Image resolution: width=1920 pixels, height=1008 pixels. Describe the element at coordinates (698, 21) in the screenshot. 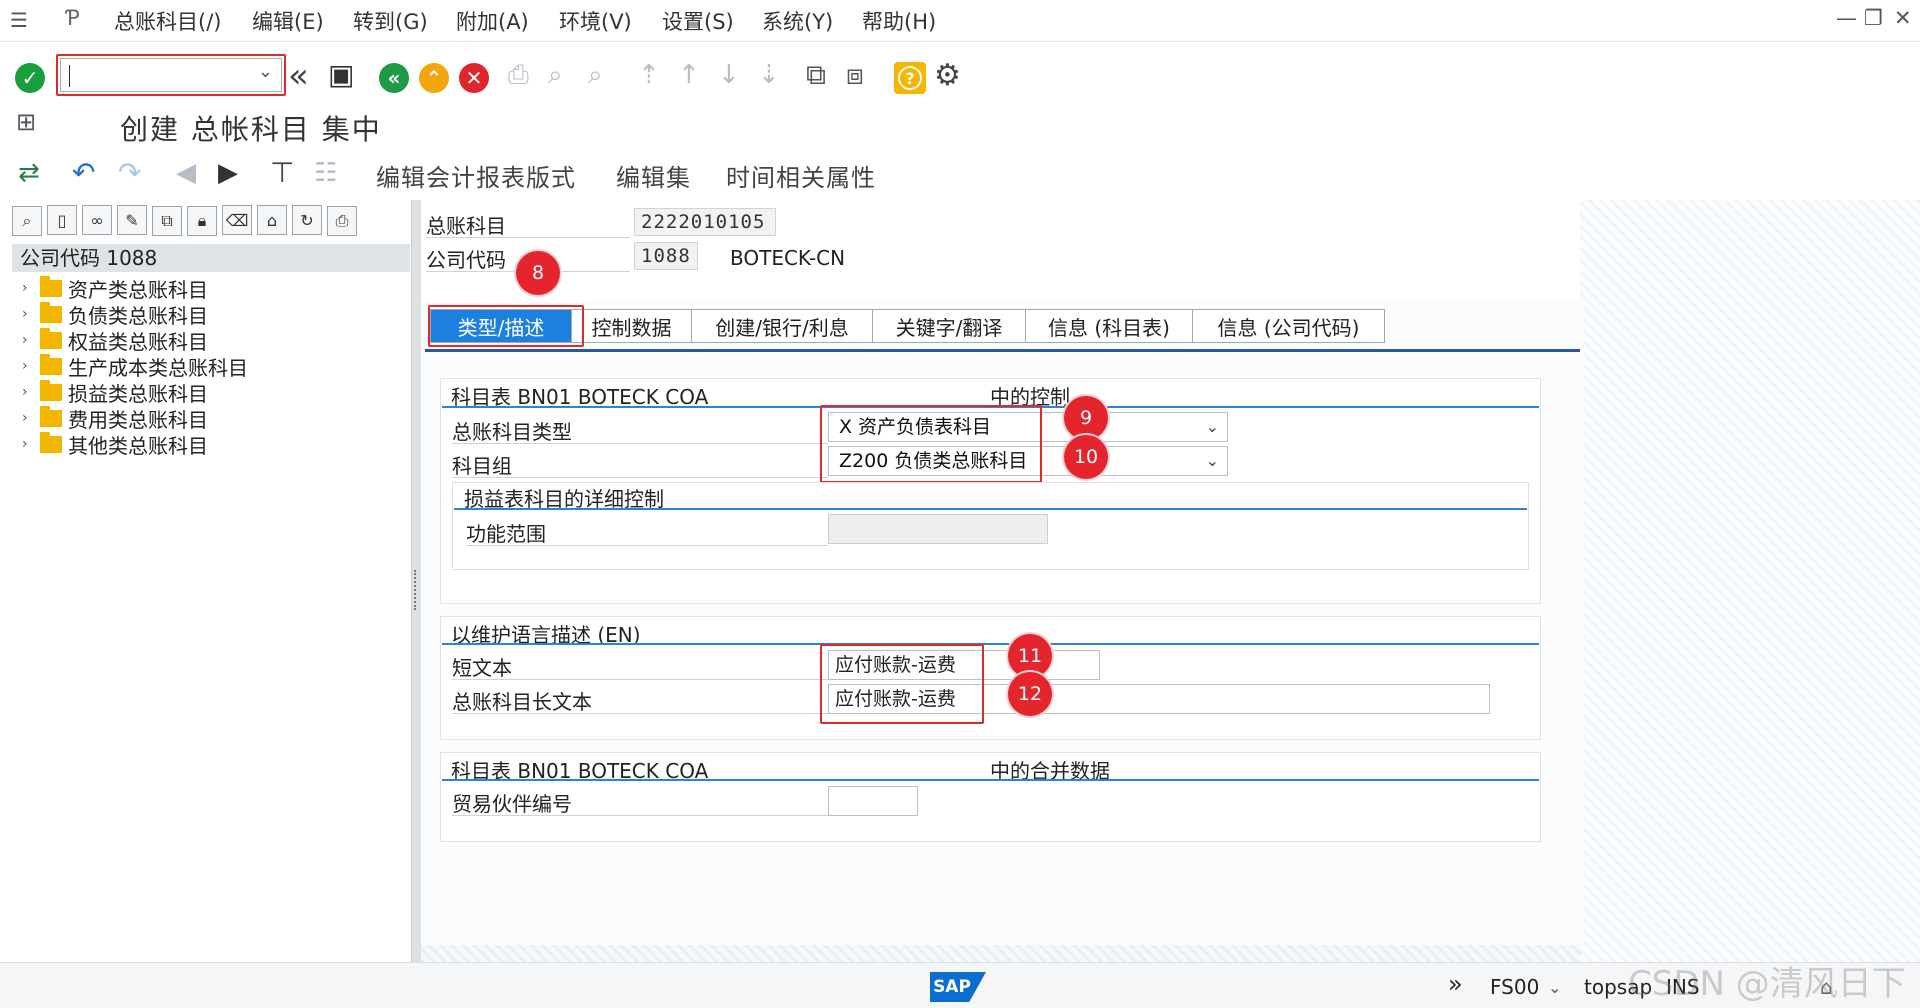

I see `menu-settings: 设置(S)` at that location.